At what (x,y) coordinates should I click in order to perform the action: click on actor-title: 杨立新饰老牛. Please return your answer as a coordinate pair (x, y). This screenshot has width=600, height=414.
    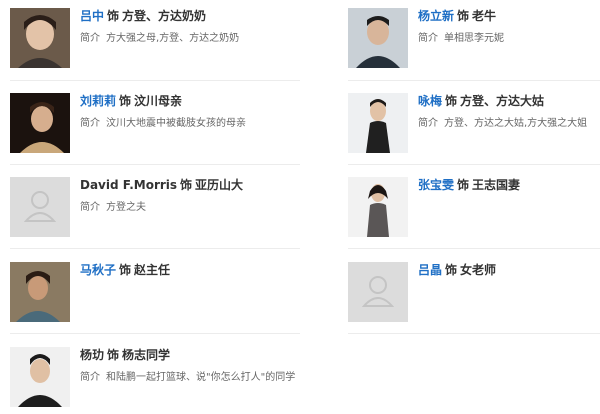
    Looking at the image, I should click on (457, 16).